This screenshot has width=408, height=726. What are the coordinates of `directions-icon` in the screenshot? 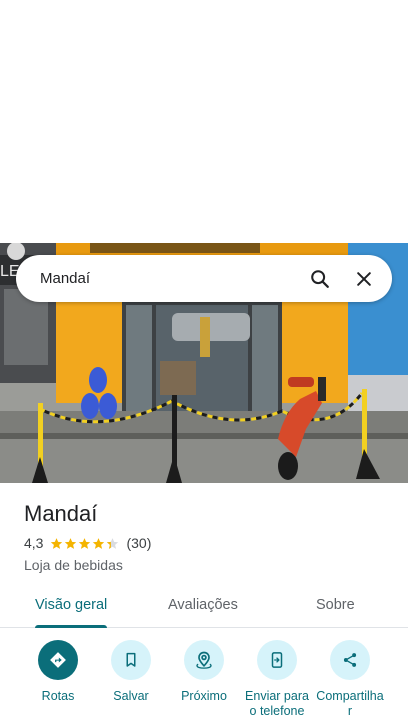 It's located at (58, 660).